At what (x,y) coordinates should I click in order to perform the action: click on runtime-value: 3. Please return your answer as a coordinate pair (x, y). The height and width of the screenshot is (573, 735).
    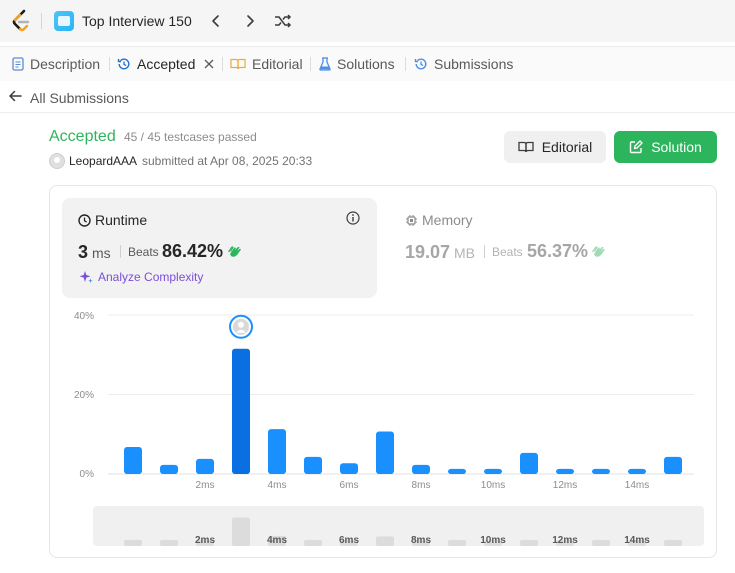
    Looking at the image, I should click on (83, 252).